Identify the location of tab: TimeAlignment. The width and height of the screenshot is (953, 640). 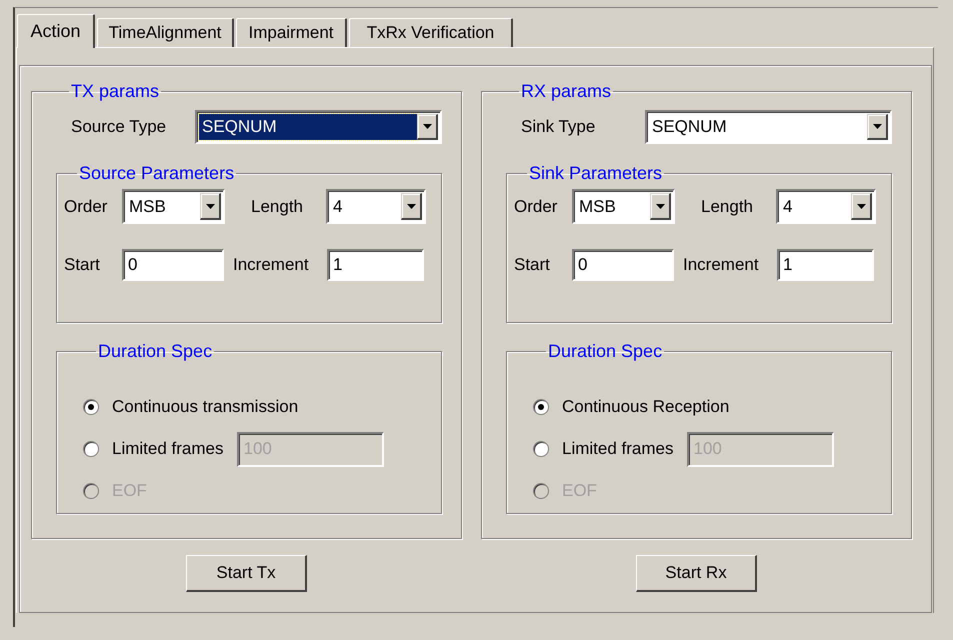
(165, 32).